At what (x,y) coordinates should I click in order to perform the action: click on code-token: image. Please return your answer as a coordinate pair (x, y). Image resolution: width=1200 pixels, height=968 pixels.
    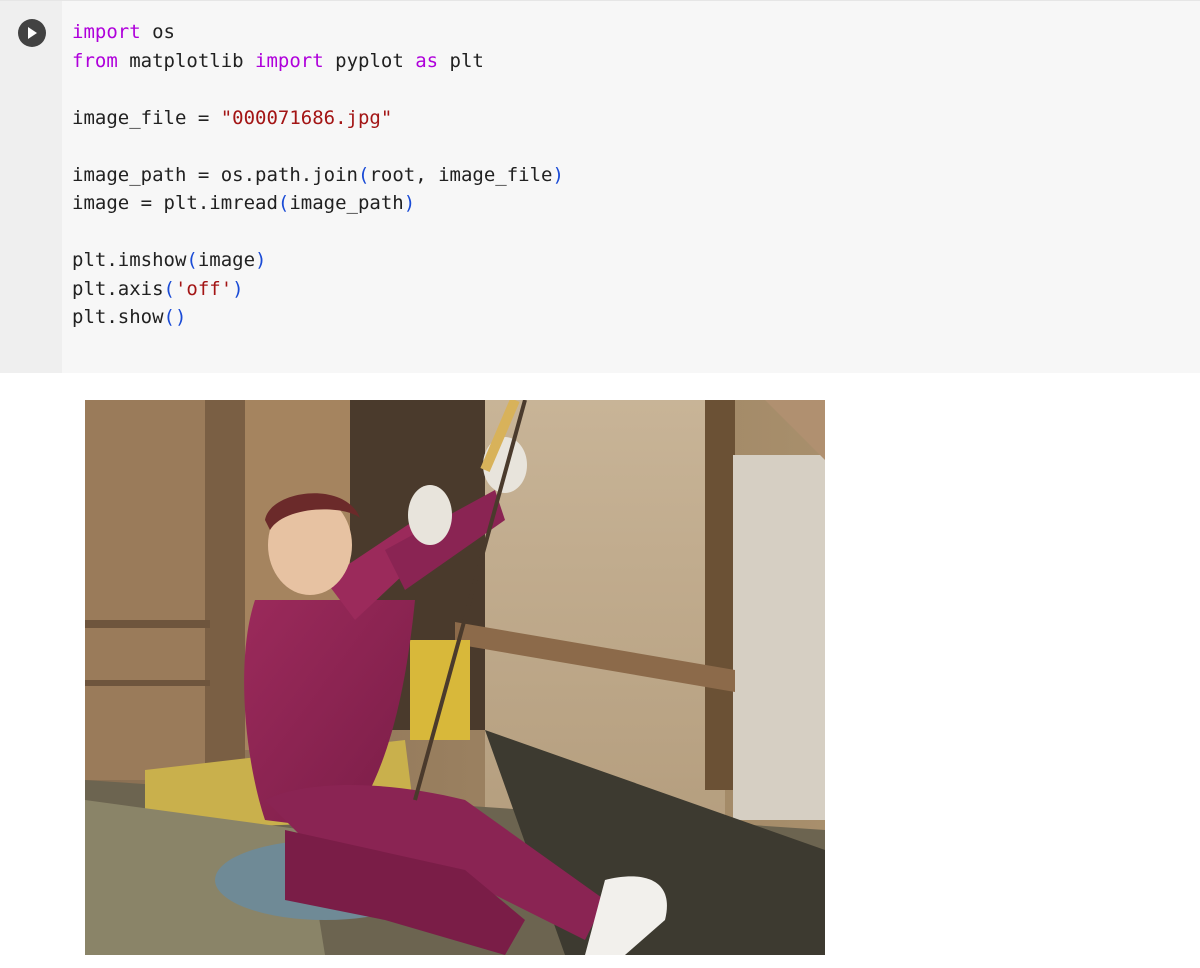
    Looking at the image, I should click on (226, 260).